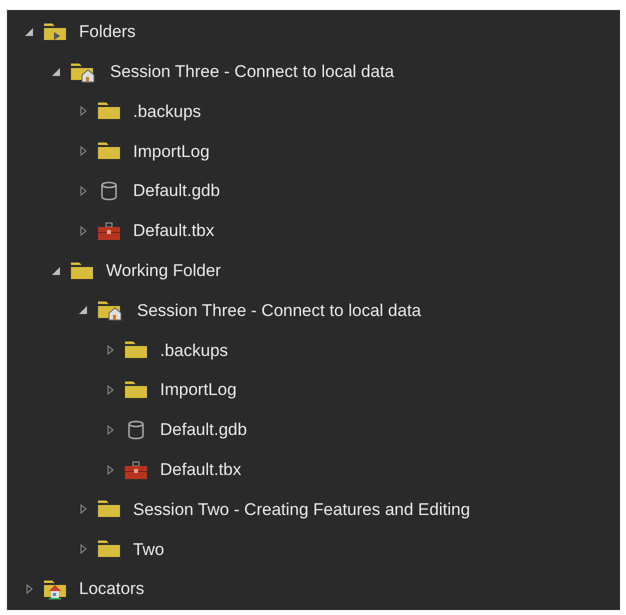 This screenshot has height=615, width=626. I want to click on tree-item: Two, so click(313, 549).